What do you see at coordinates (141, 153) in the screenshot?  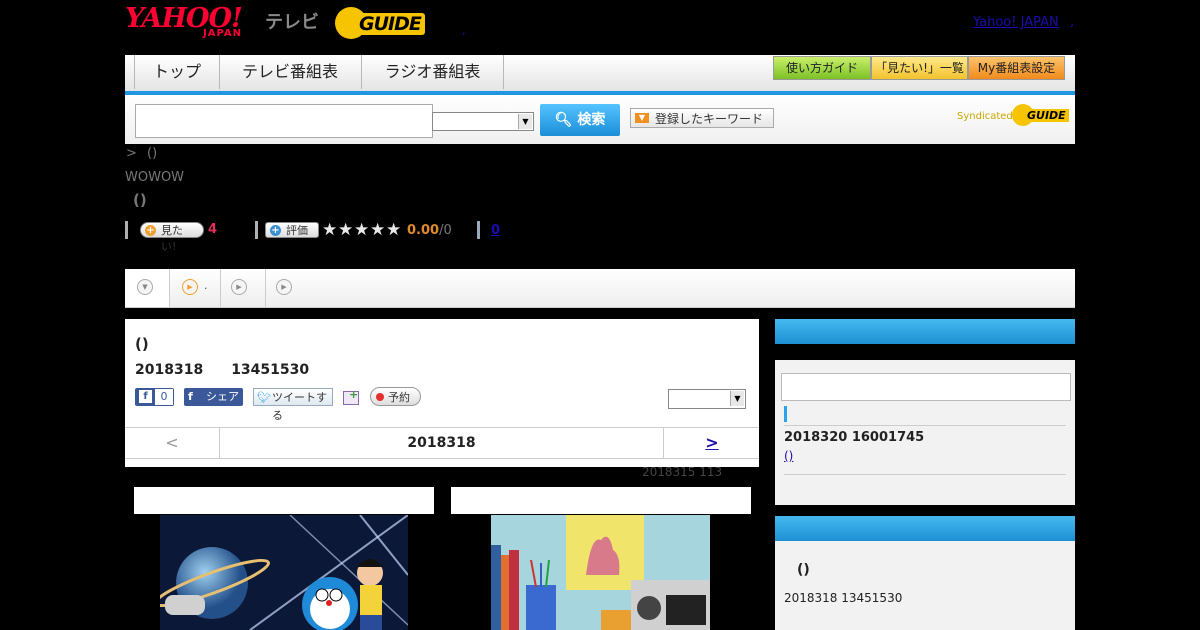 I see `breadcrumb: > ()` at bounding box center [141, 153].